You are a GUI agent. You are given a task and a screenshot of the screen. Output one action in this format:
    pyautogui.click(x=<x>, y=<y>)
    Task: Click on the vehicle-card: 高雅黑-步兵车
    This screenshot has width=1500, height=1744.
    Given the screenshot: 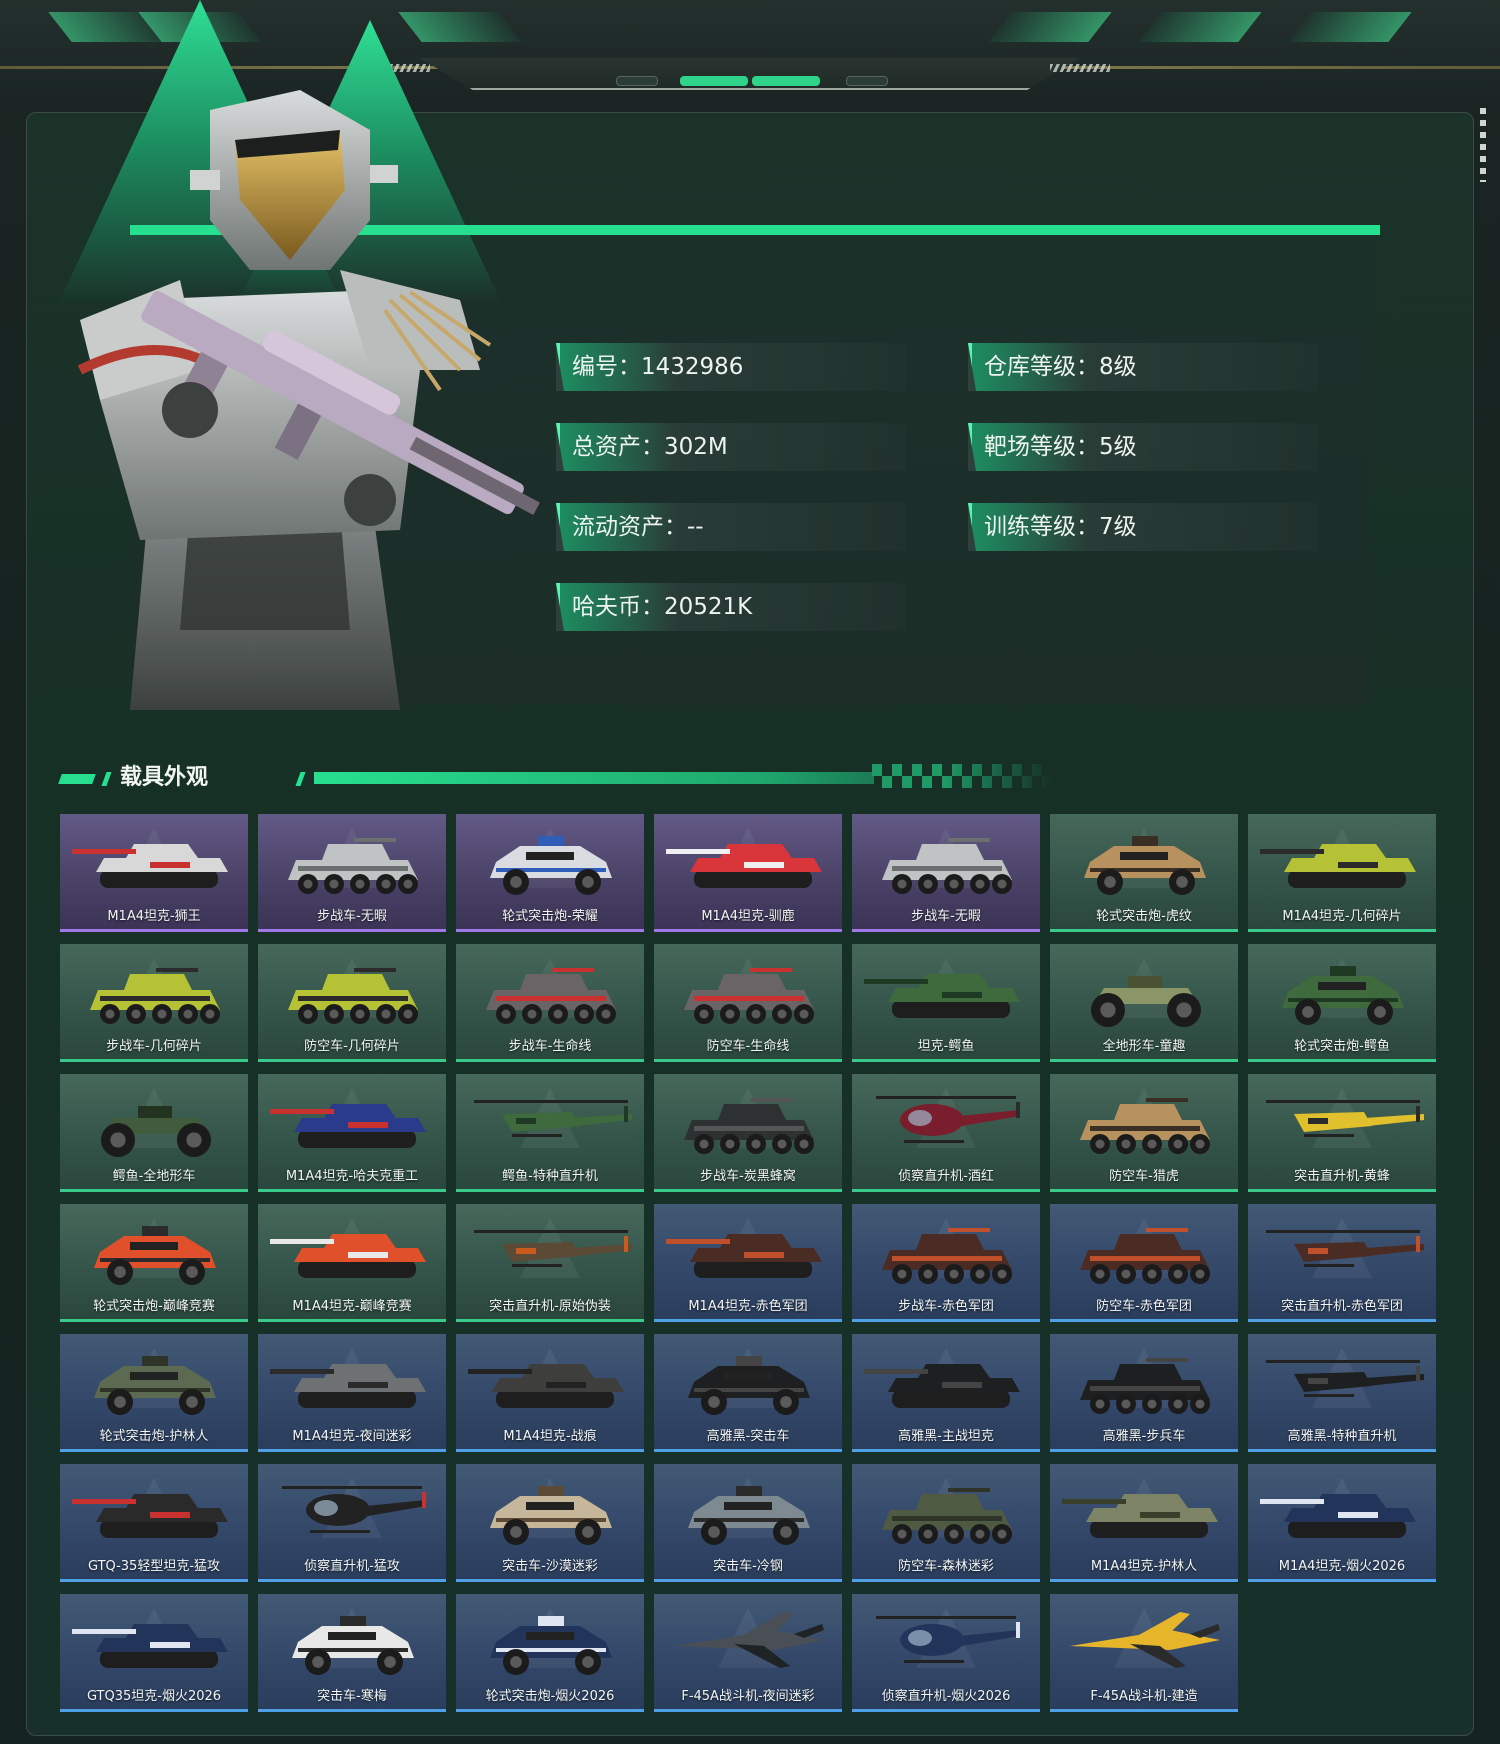 What is the action you would take?
    pyautogui.click(x=1144, y=1393)
    